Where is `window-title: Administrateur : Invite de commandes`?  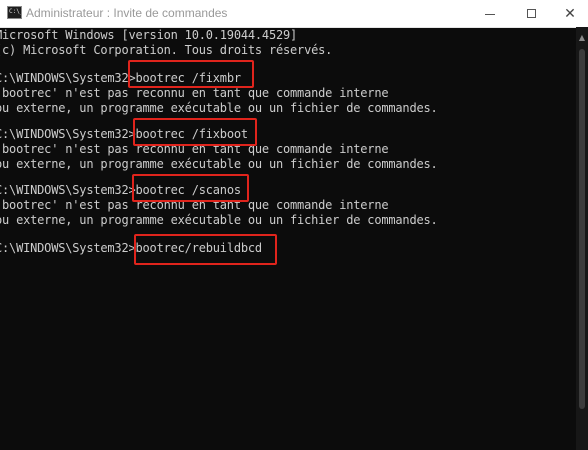
window-title: Administrateur : Invite de commandes is located at coordinates (127, 13).